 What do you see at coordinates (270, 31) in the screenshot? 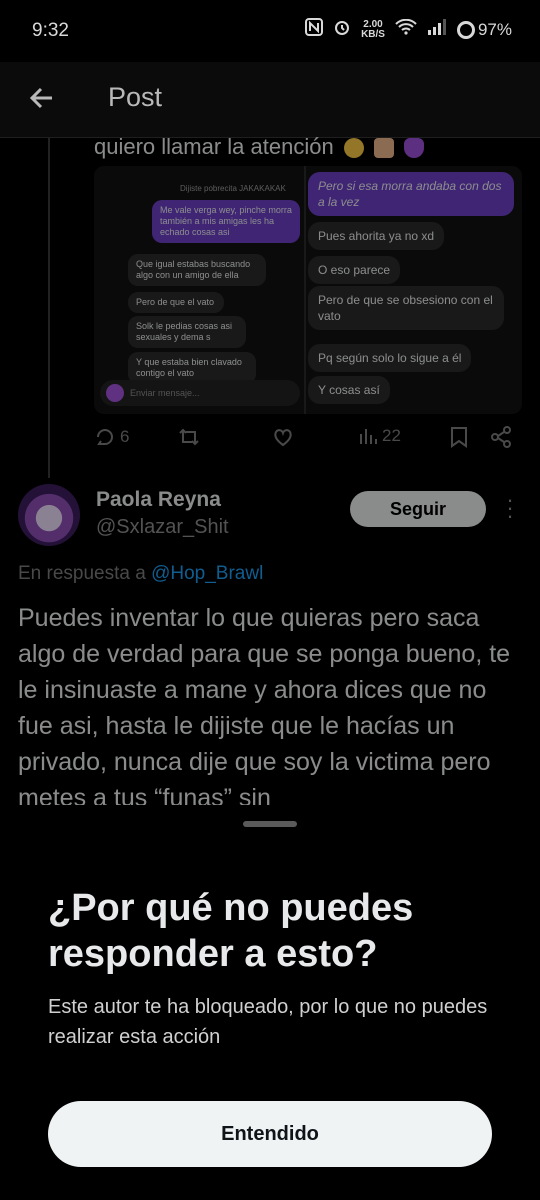
I see `status-bar: 9:32 2.00 KB/S 97%` at bounding box center [270, 31].